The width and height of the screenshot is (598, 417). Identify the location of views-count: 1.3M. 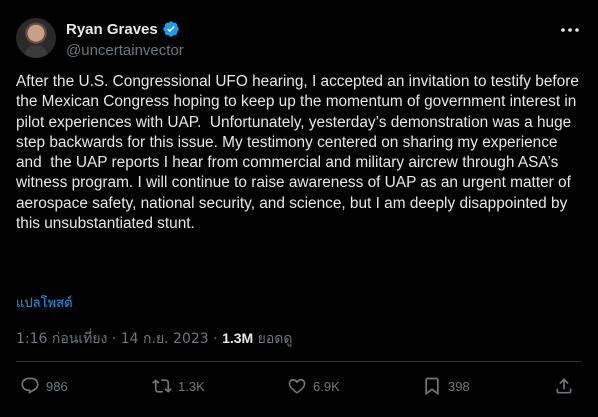
(237, 338).